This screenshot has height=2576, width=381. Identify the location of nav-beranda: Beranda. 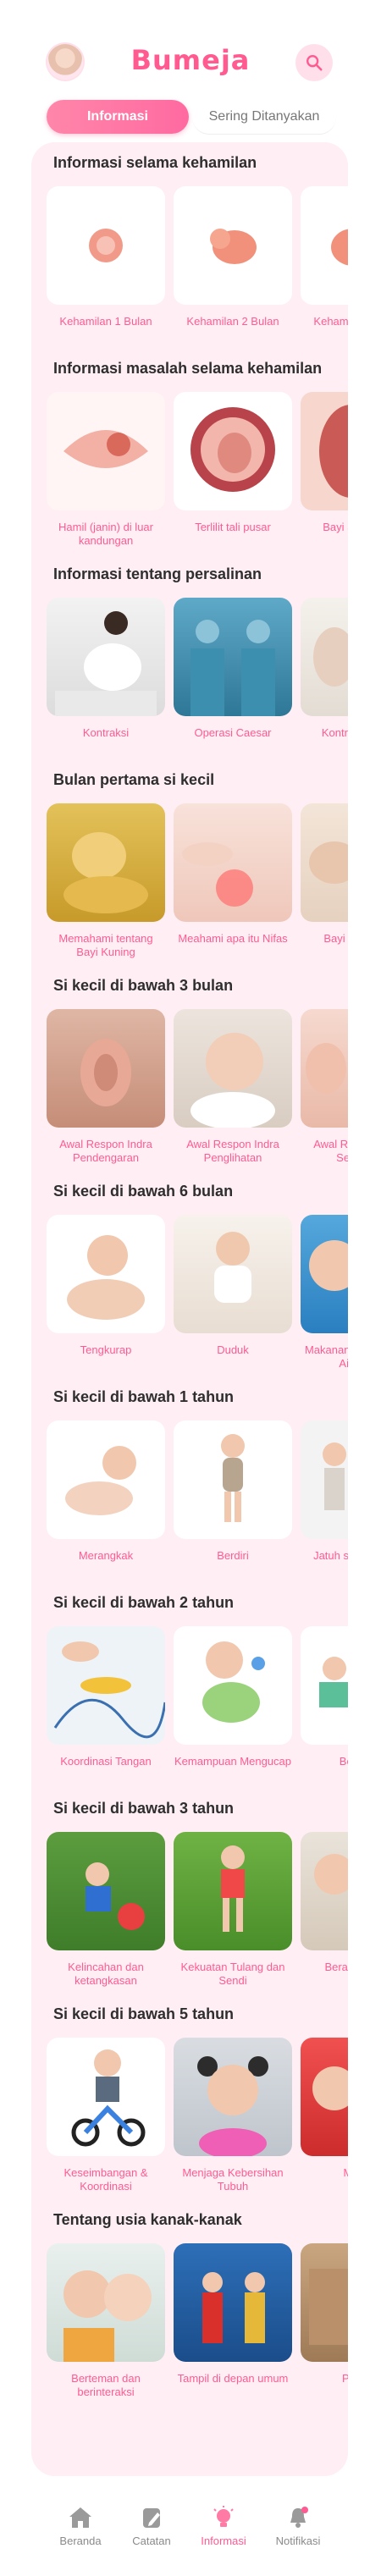
(80, 2526).